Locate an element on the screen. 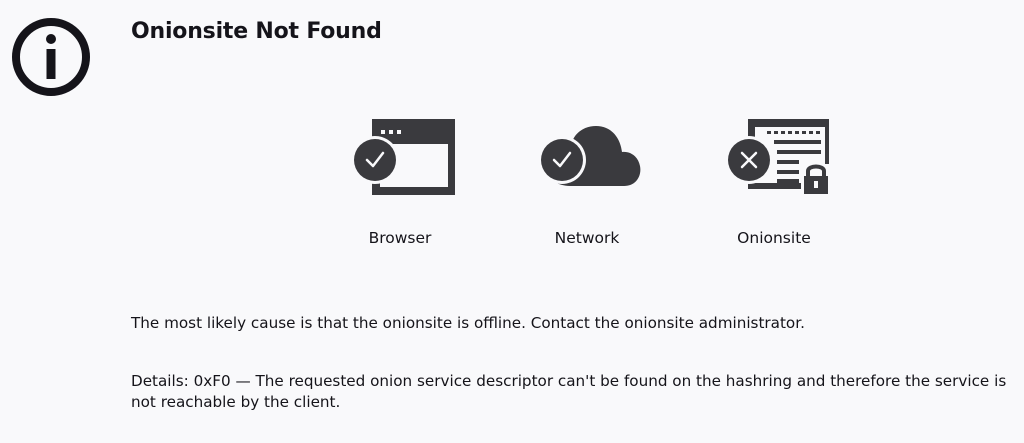 This screenshot has height=443, width=1024. status-browser: Browser is located at coordinates (400, 183).